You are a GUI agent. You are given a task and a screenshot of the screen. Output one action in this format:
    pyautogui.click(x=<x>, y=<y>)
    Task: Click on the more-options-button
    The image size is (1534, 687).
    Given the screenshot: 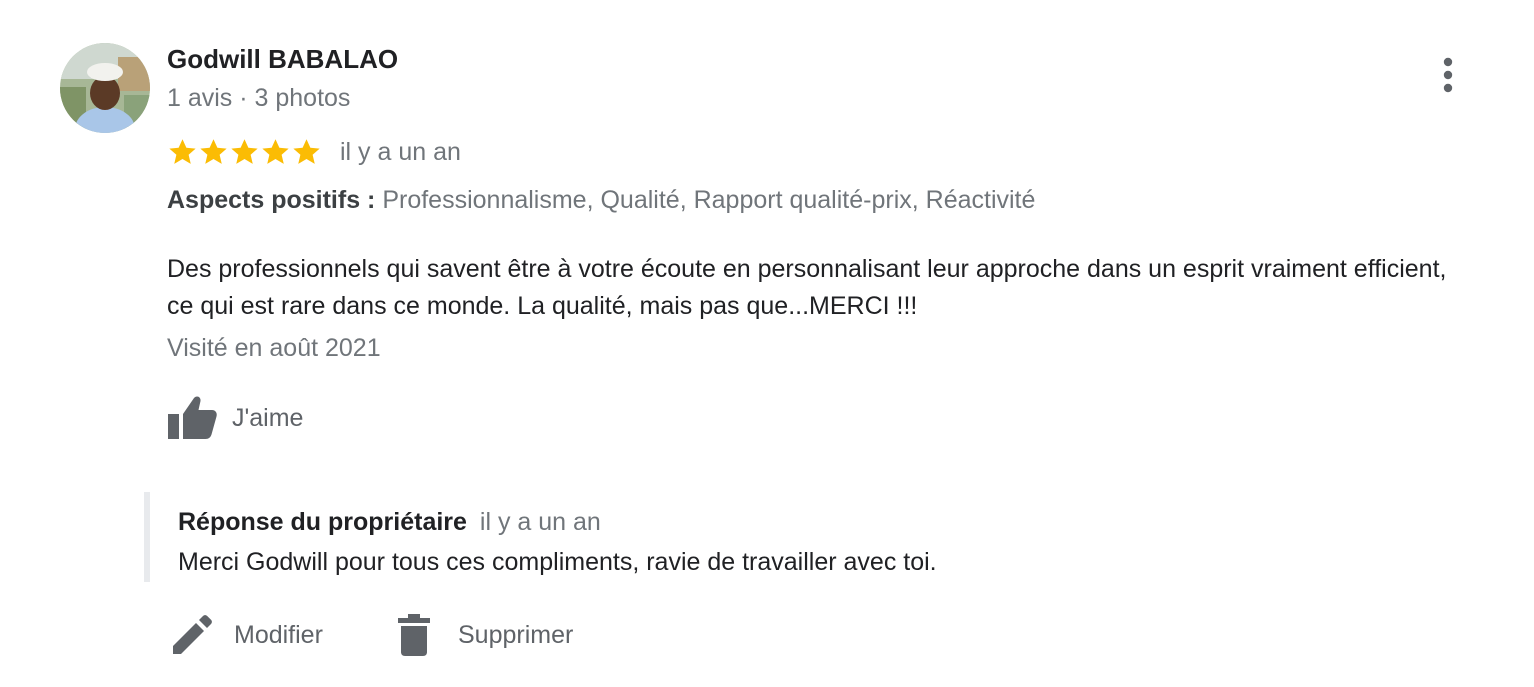 What is the action you would take?
    pyautogui.click(x=1448, y=76)
    